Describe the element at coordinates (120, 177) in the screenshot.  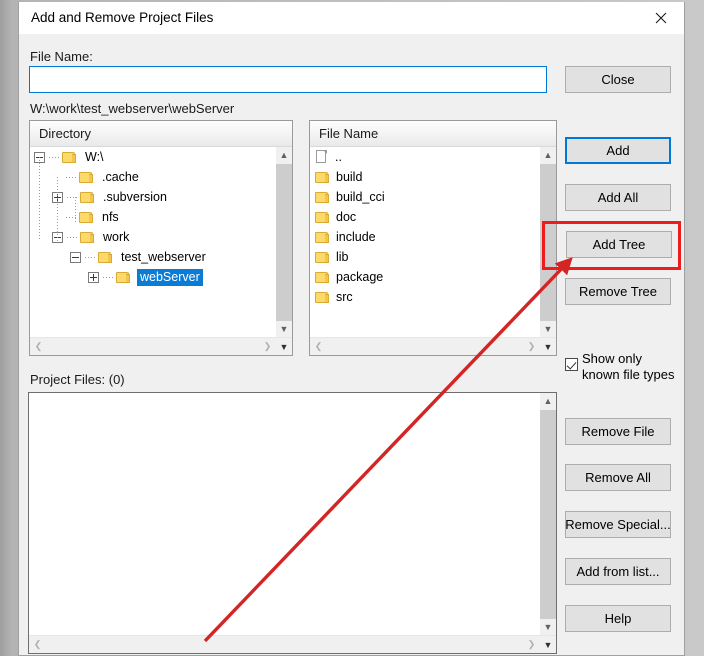
I see `directory-tree-item-label: .cache` at that location.